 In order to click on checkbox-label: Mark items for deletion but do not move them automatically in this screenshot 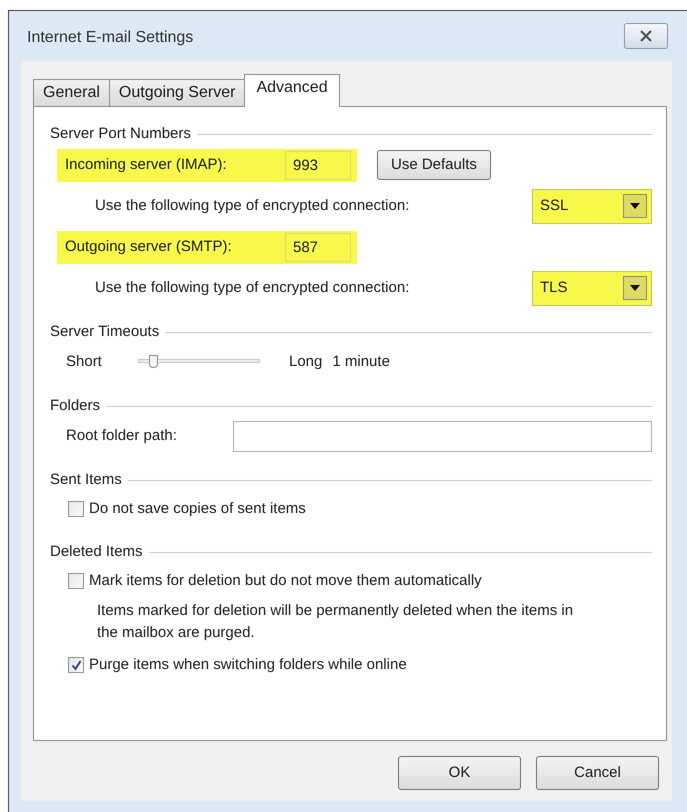, I will do `click(285, 580)`.